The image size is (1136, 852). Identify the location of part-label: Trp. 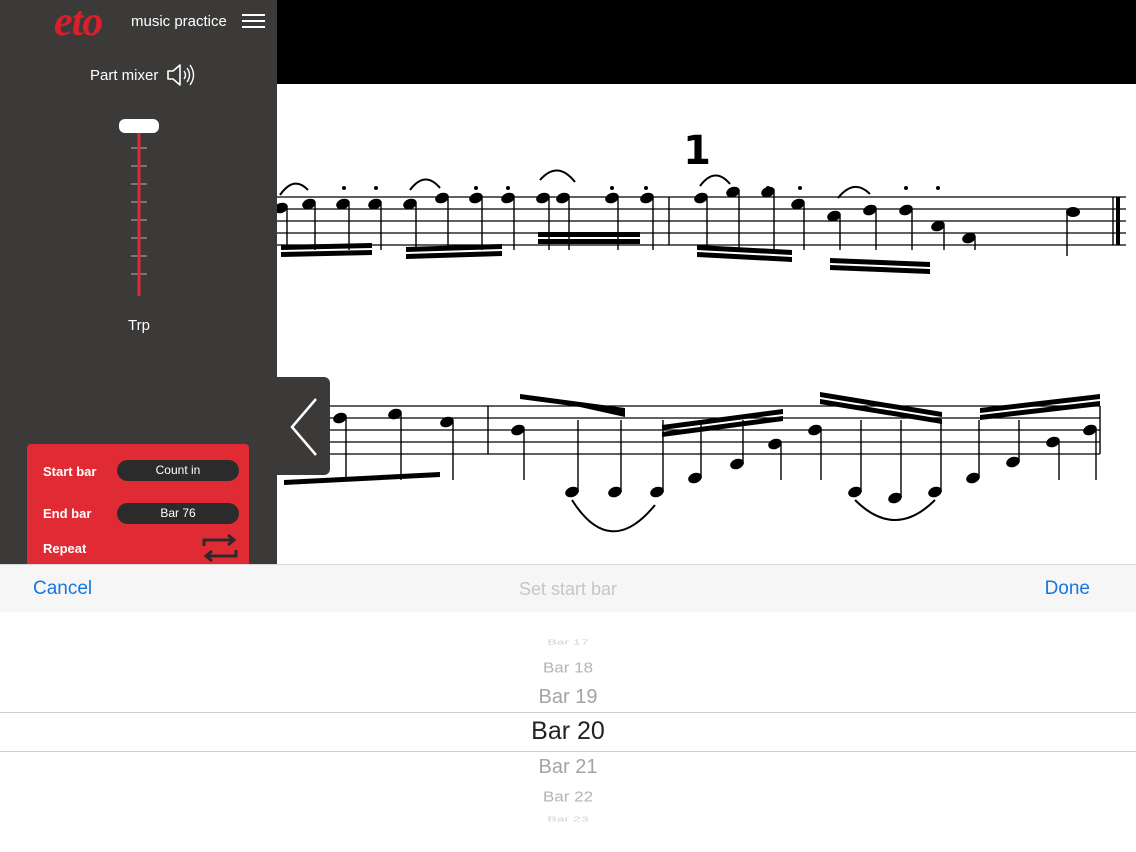
(139, 325).